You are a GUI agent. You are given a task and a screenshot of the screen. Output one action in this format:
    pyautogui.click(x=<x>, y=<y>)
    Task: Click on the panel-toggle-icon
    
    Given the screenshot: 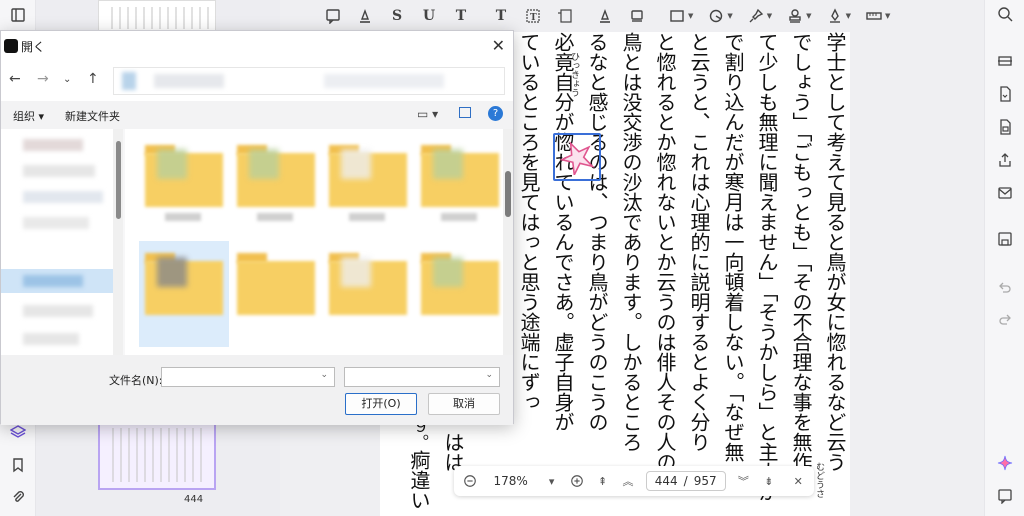 What is the action you would take?
    pyautogui.click(x=18, y=15)
    